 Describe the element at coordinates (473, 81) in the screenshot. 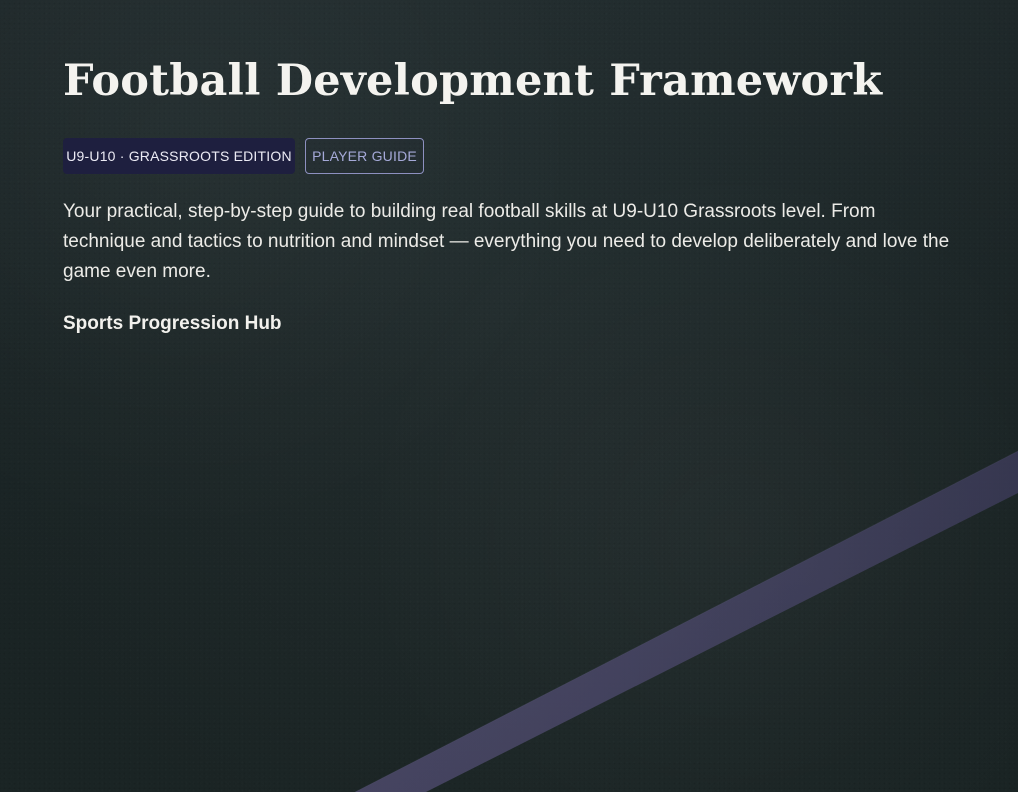

I see `page-title: Football Development Framework` at that location.